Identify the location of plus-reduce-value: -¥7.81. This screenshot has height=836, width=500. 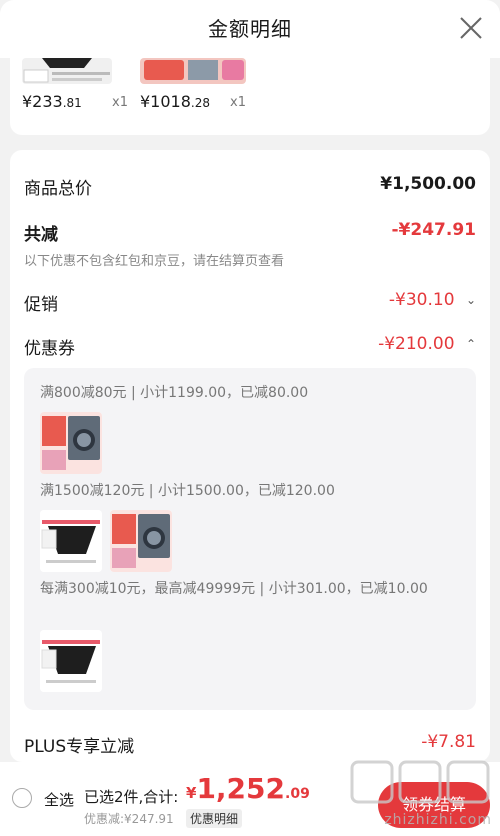
(448, 742).